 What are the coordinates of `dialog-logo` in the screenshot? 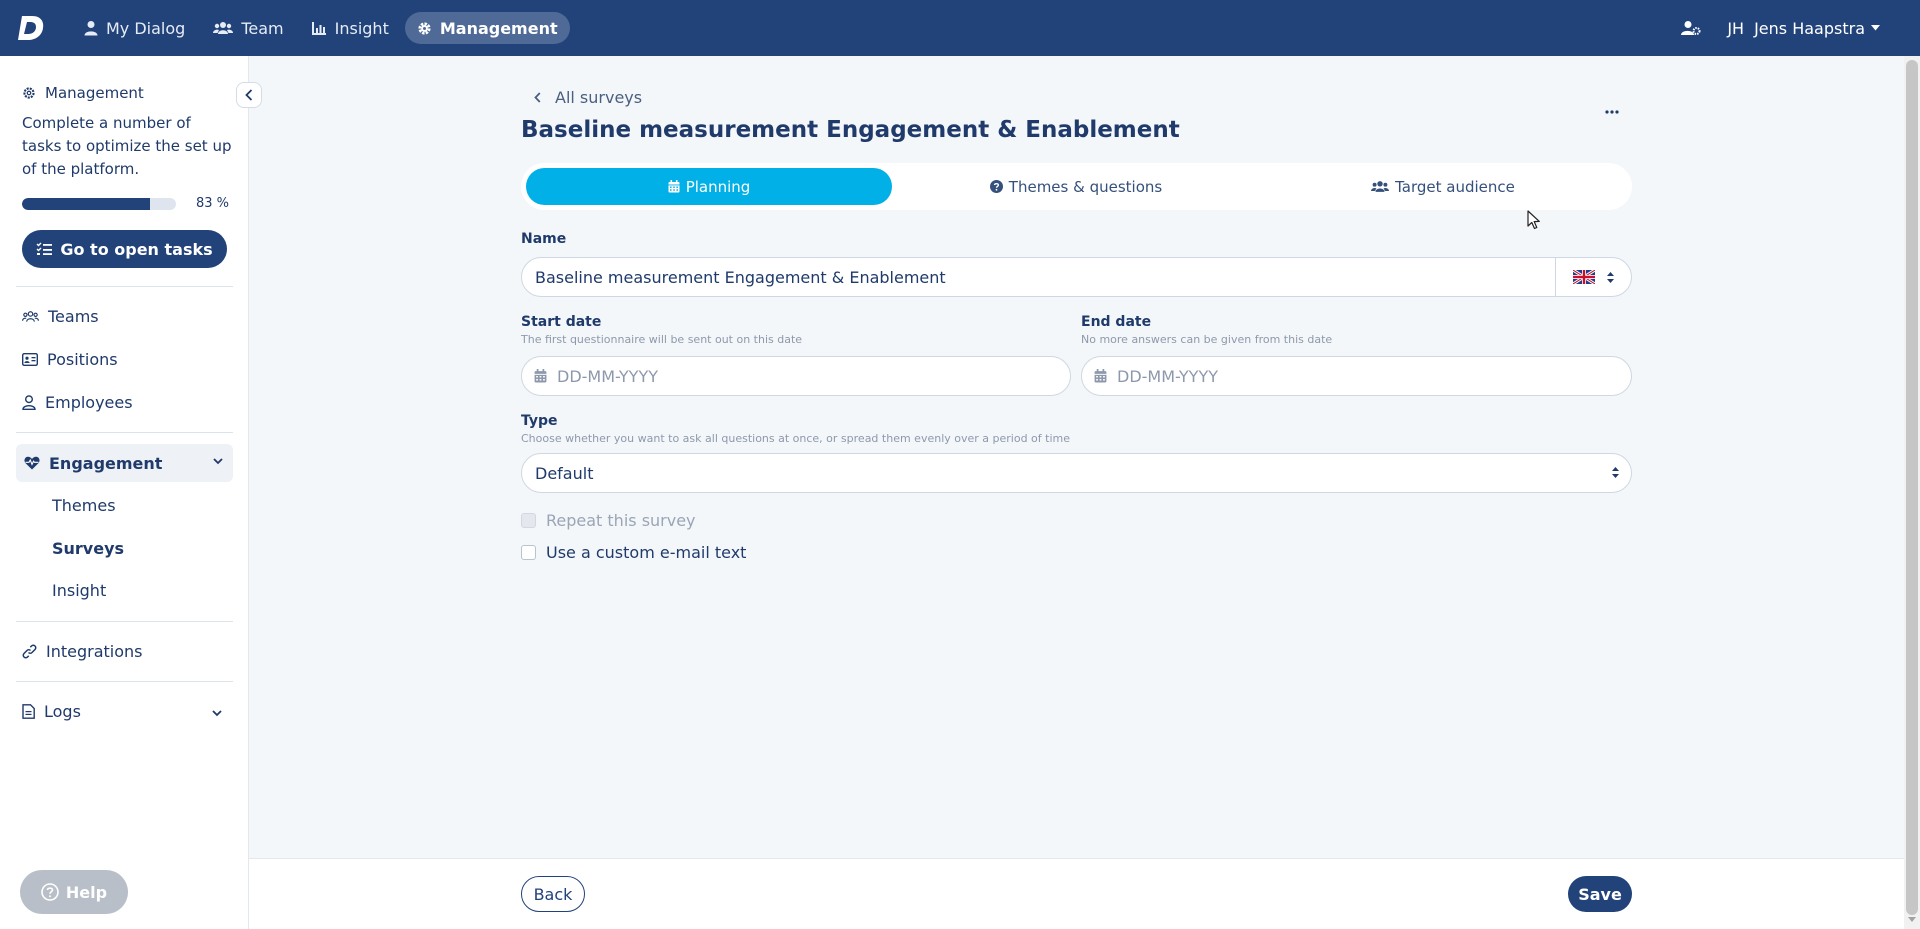 It's located at (31, 28).